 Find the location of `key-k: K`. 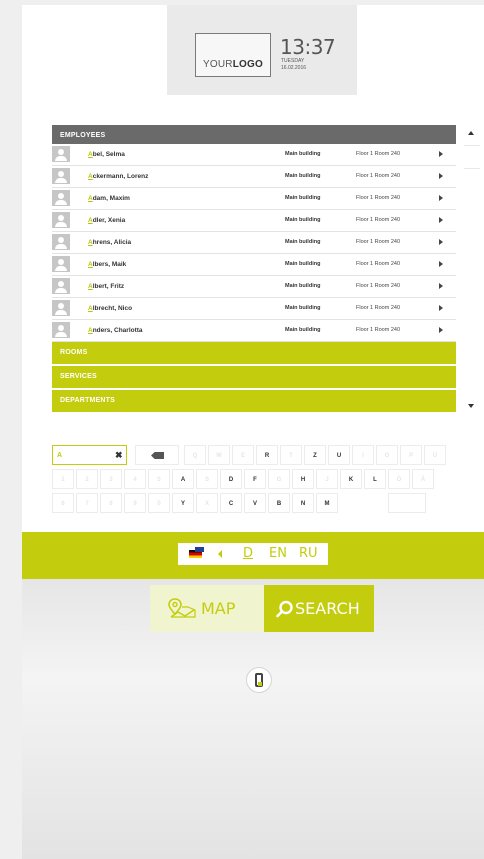

key-k: K is located at coordinates (351, 479).